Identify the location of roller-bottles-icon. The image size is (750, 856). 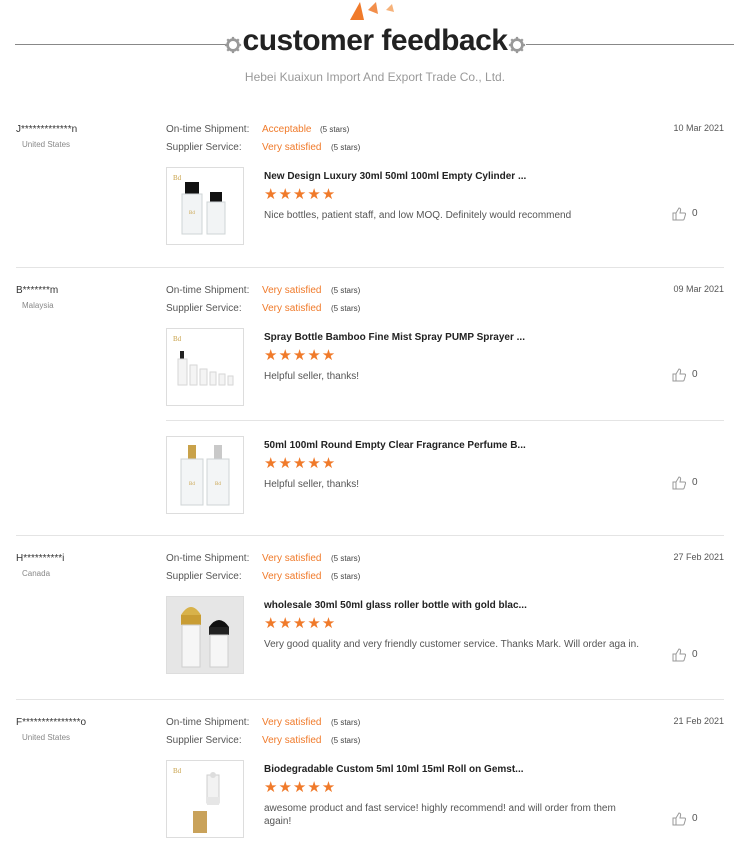
(205, 635).